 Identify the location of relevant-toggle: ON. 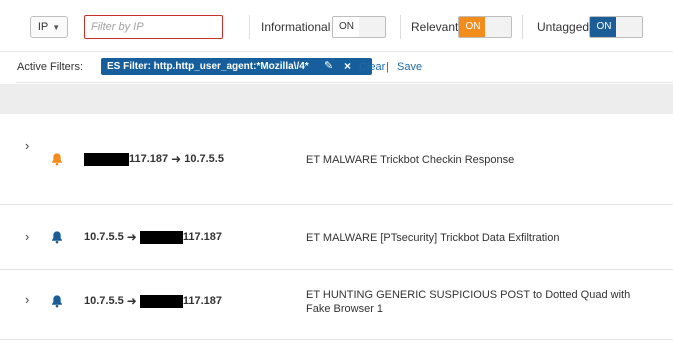
(485, 27).